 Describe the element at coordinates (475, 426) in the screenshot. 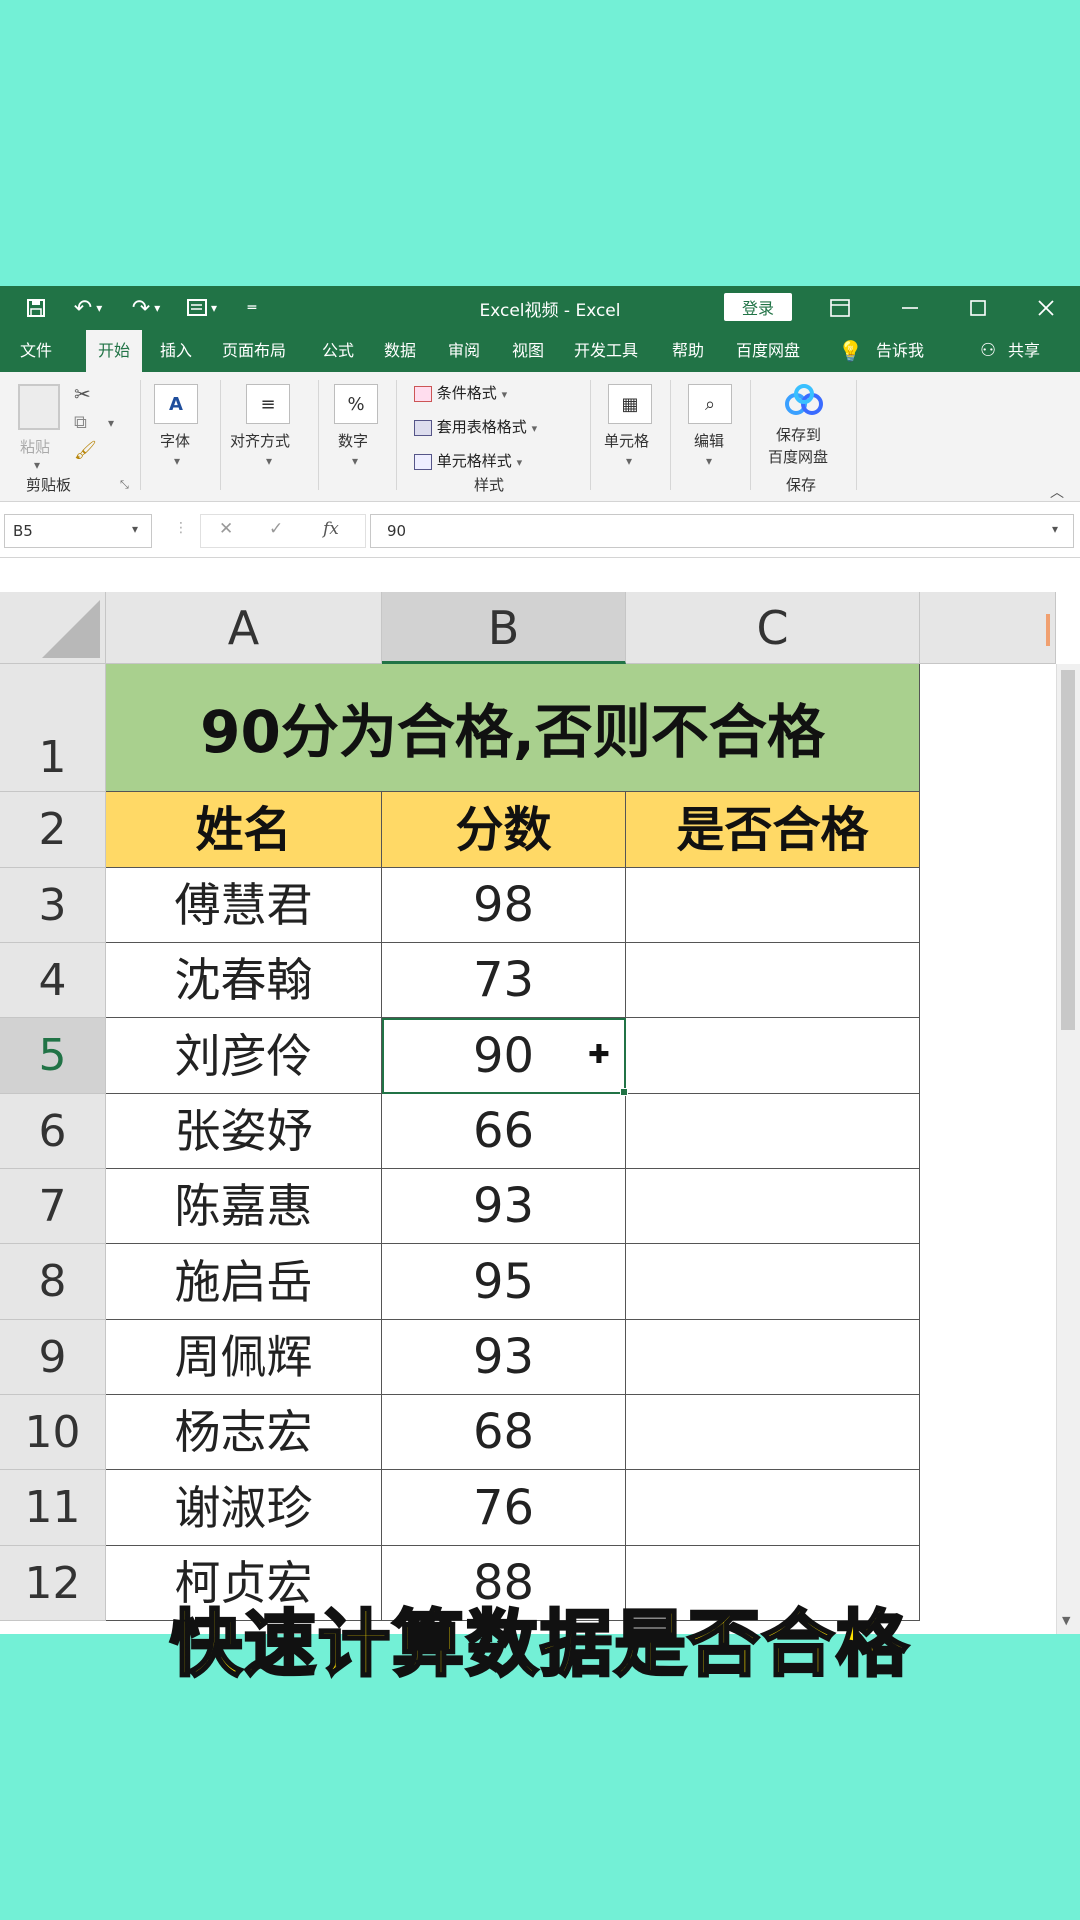

I see `table-format-item: 套用表格格式 ▾` at that location.